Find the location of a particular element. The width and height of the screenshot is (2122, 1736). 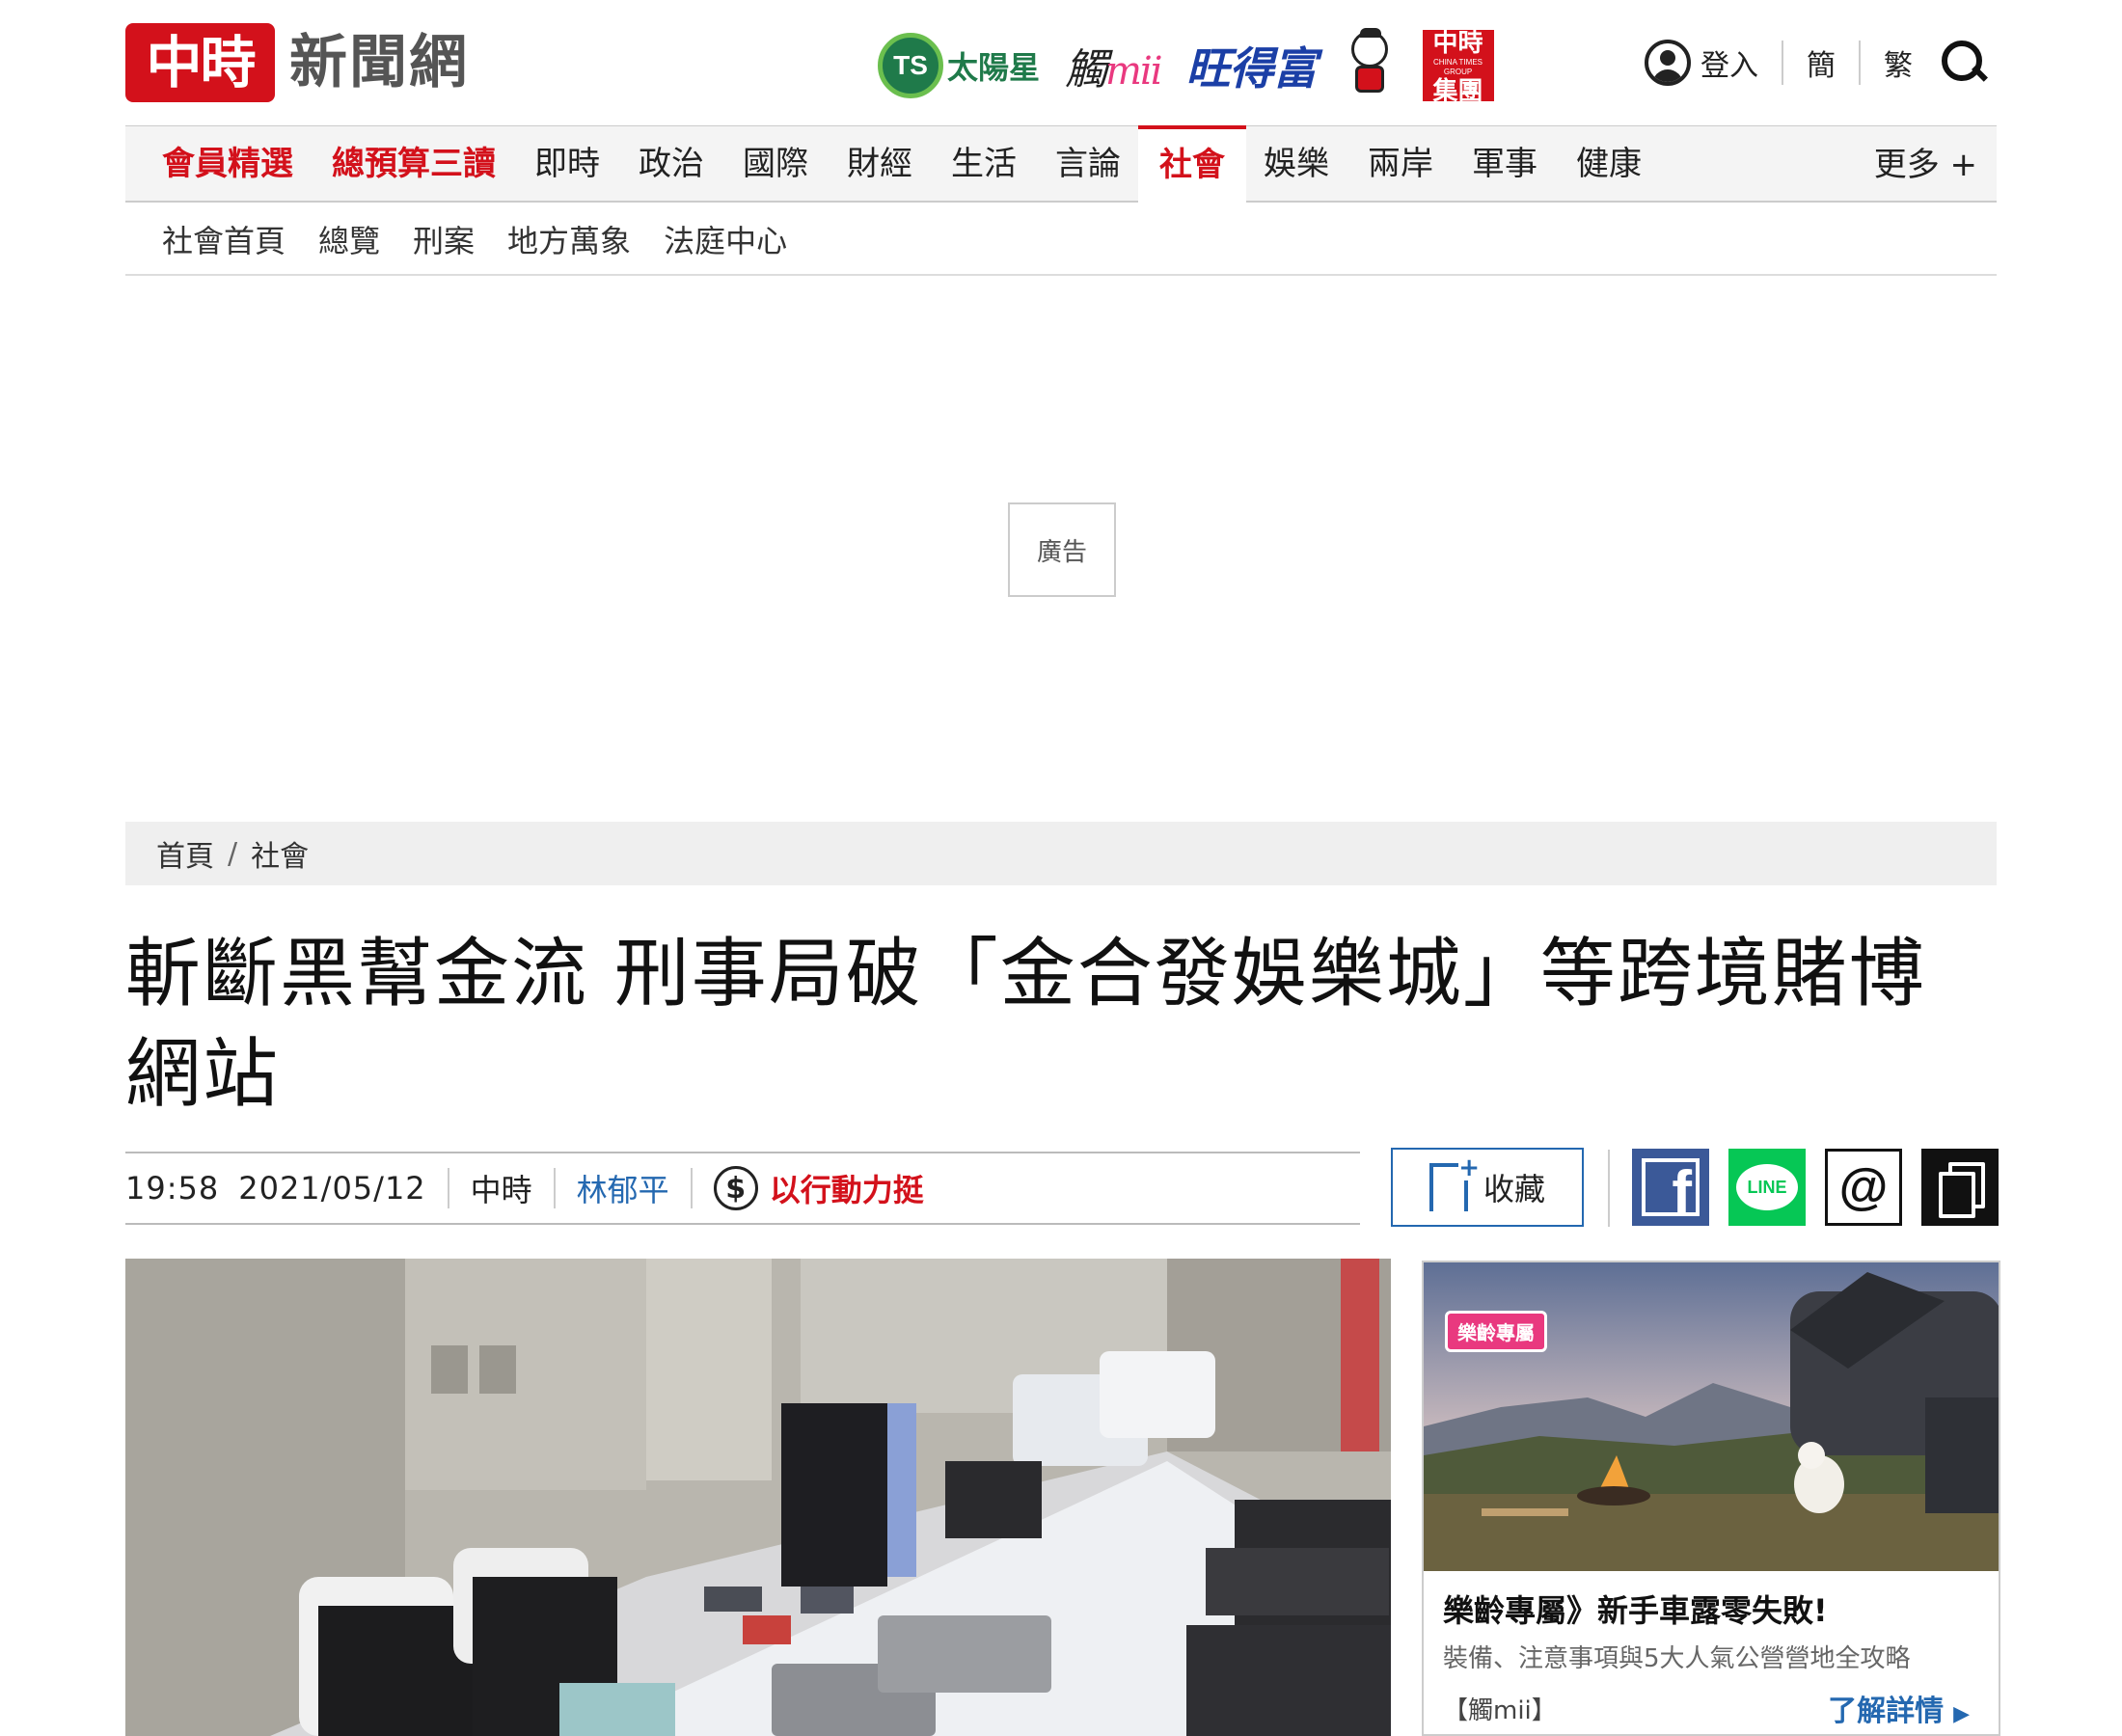

article-source: 中時 is located at coordinates (501, 1190).